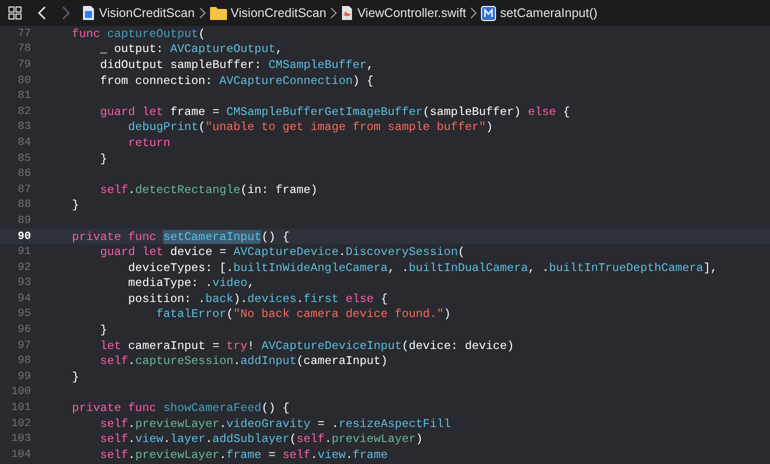 This screenshot has height=464, width=770. What do you see at coordinates (488, 13) in the screenshot?
I see `method-icon` at bounding box center [488, 13].